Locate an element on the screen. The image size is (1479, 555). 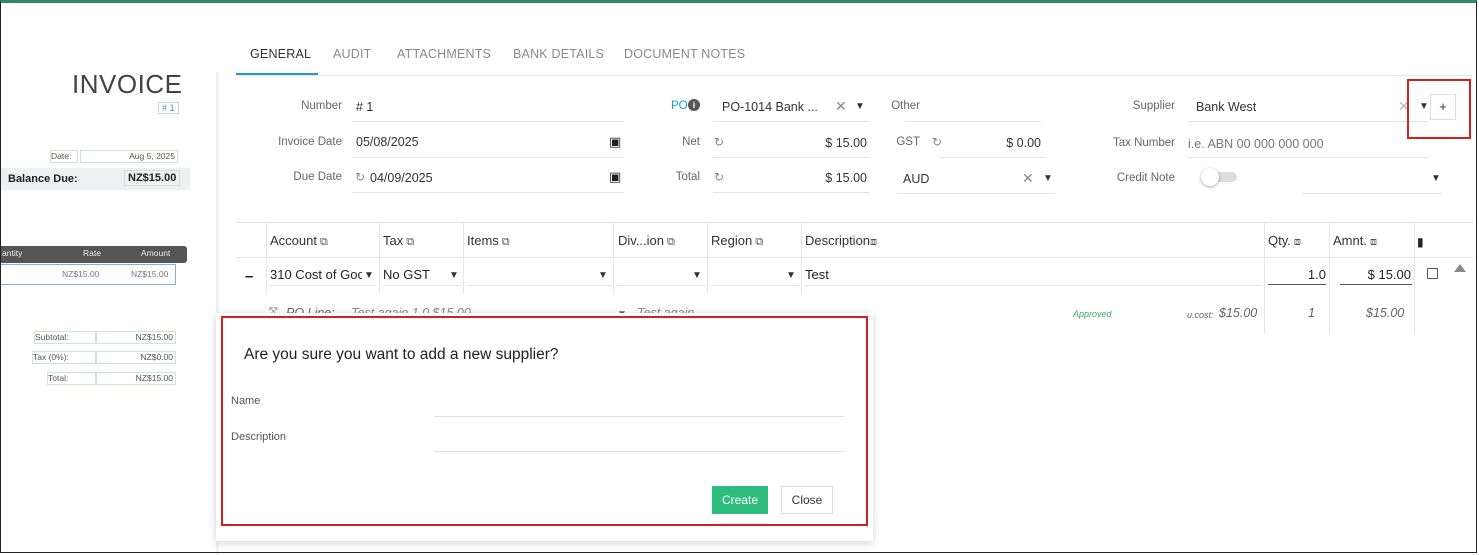
grid-header-description: Description⧈ is located at coordinates (841, 241).